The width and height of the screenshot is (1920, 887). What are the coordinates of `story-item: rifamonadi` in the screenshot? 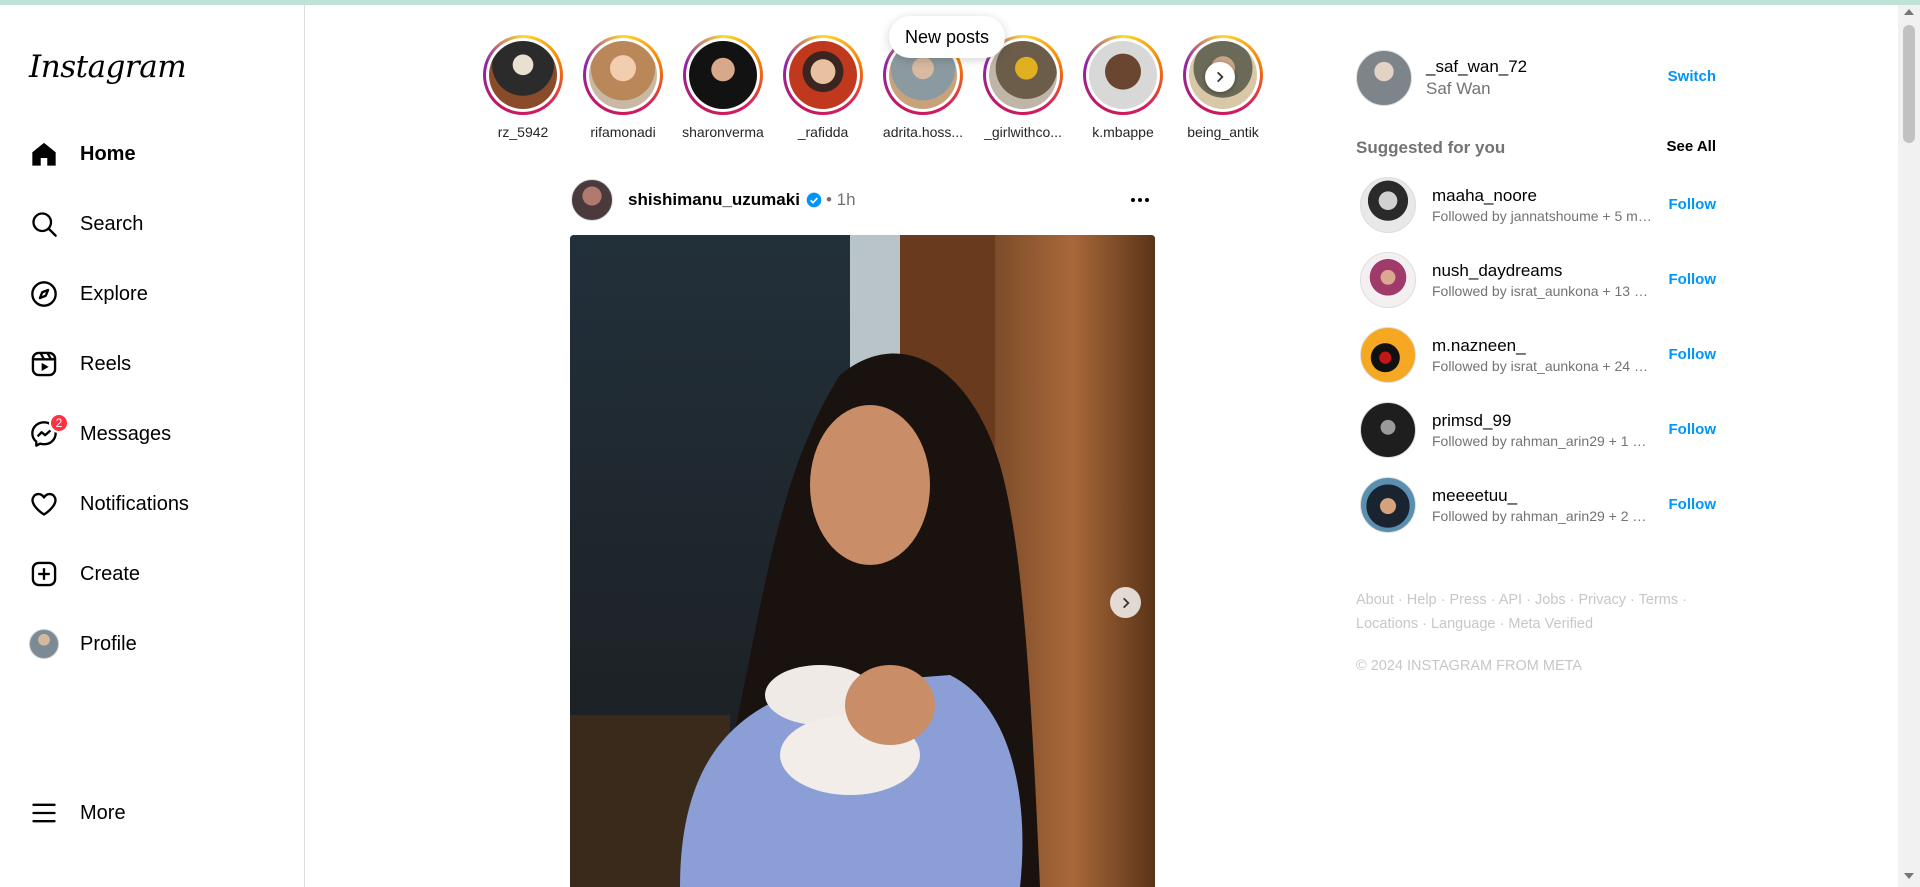 It's located at (623, 87).